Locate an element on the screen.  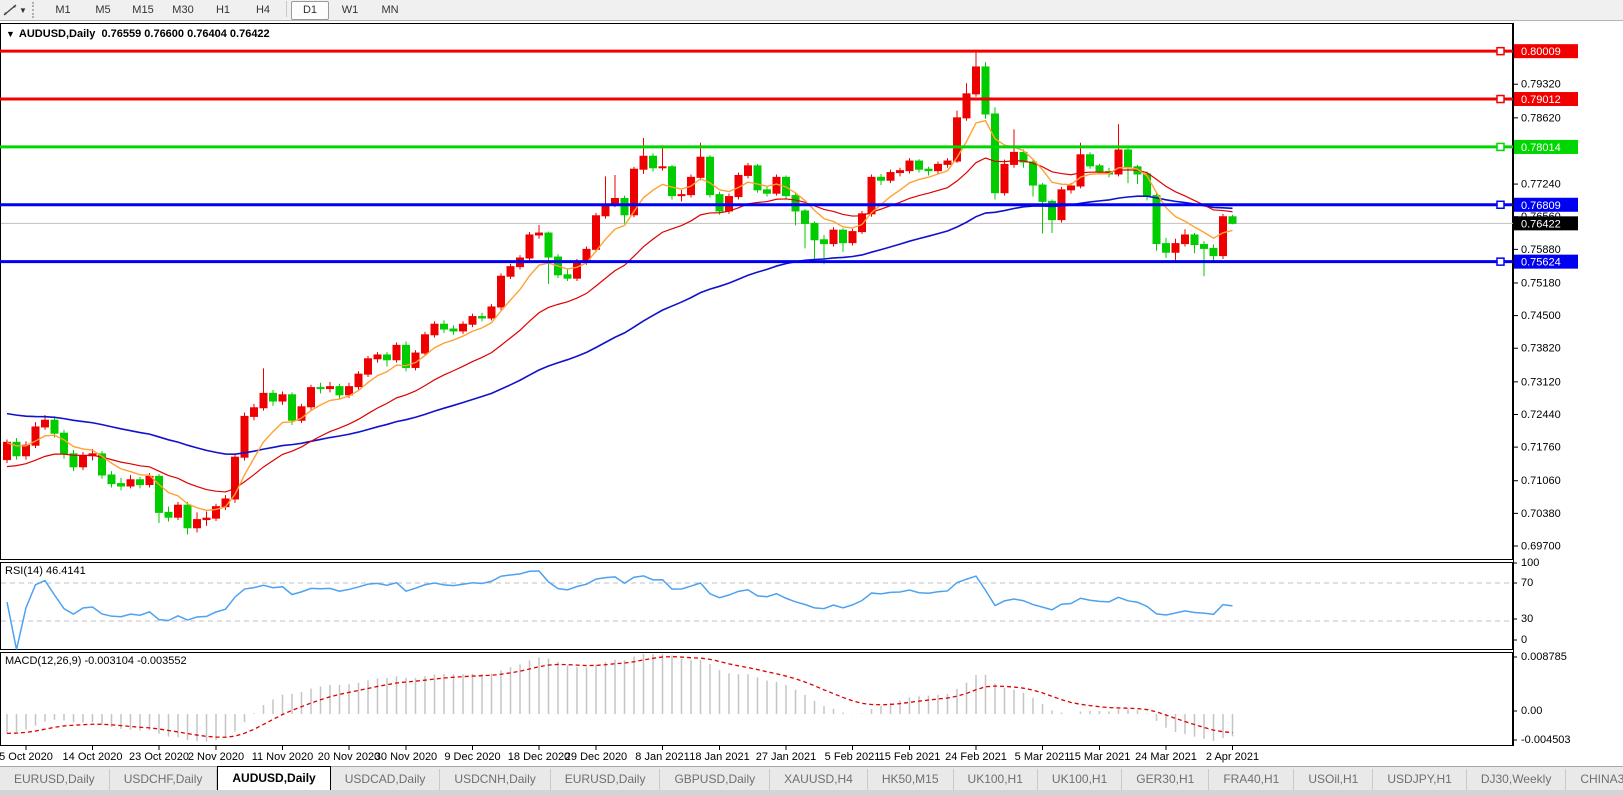
chart-tab-usdchf-daily: USDCHF,Daily is located at coordinates (163, 779).